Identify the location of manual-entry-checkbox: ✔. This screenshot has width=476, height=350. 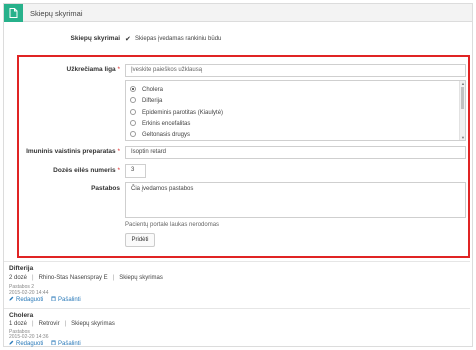
(128, 39).